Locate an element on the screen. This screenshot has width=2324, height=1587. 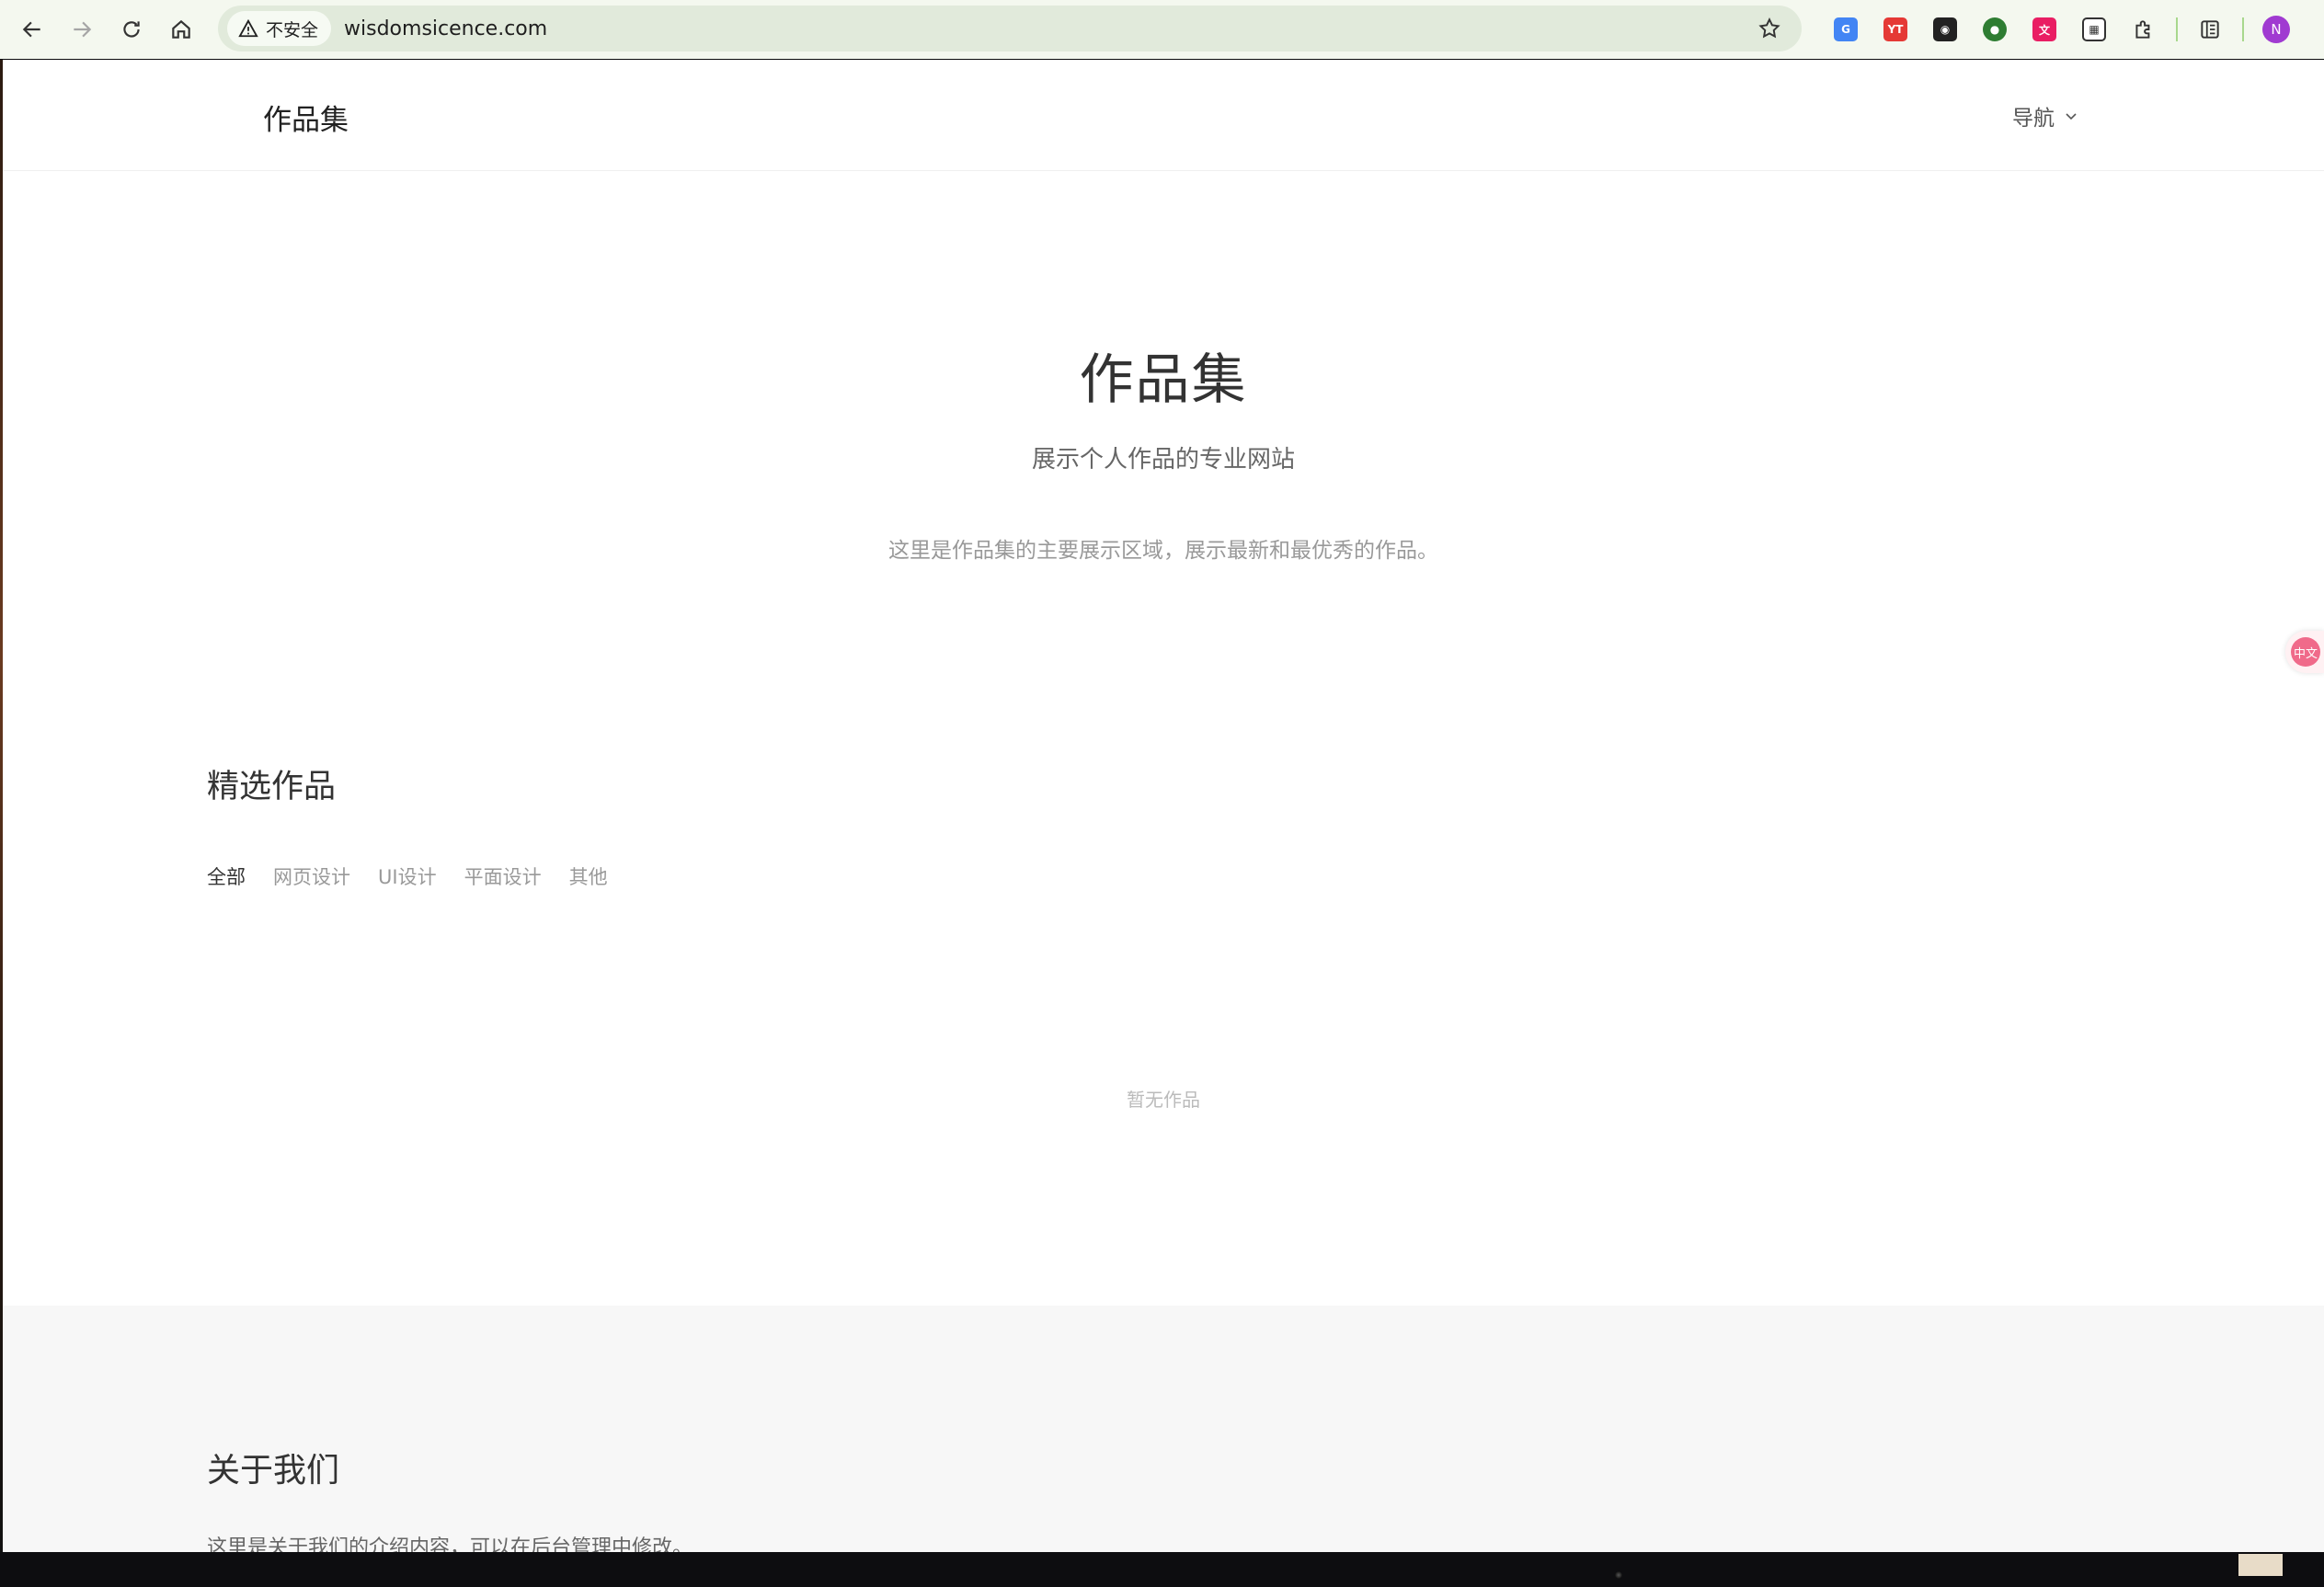
extensions-area: G YT ◉ ● 文 ▦ N is located at coordinates (2061, 30).